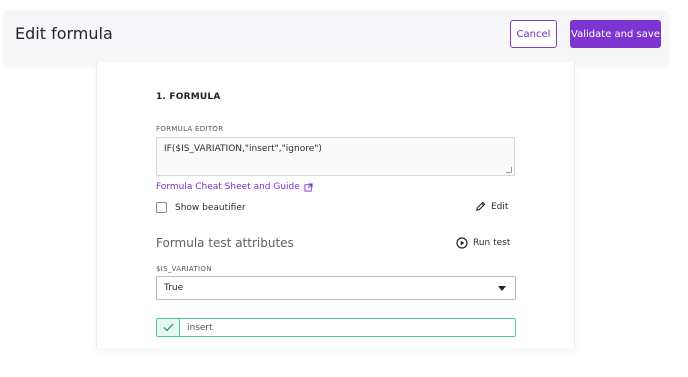 Image resolution: width=688 pixels, height=377 pixels. I want to click on attribute-label: $IS_VARIATION, so click(184, 269).